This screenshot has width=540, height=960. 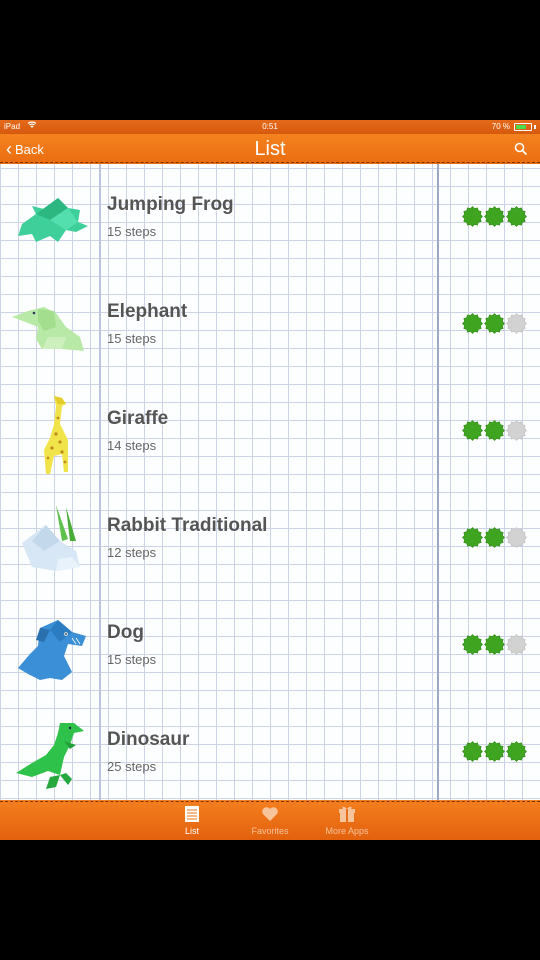 I want to click on list-item: Dinosaur 25 steps, so click(x=270, y=752).